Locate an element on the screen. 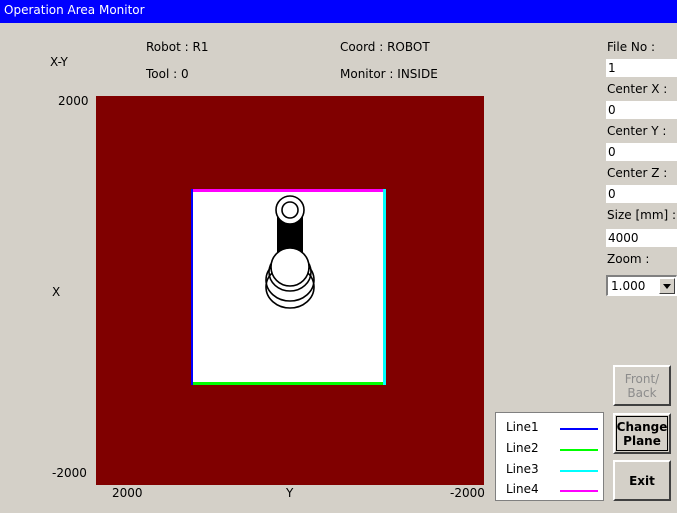  center-y-field: 0 is located at coordinates (641, 152).